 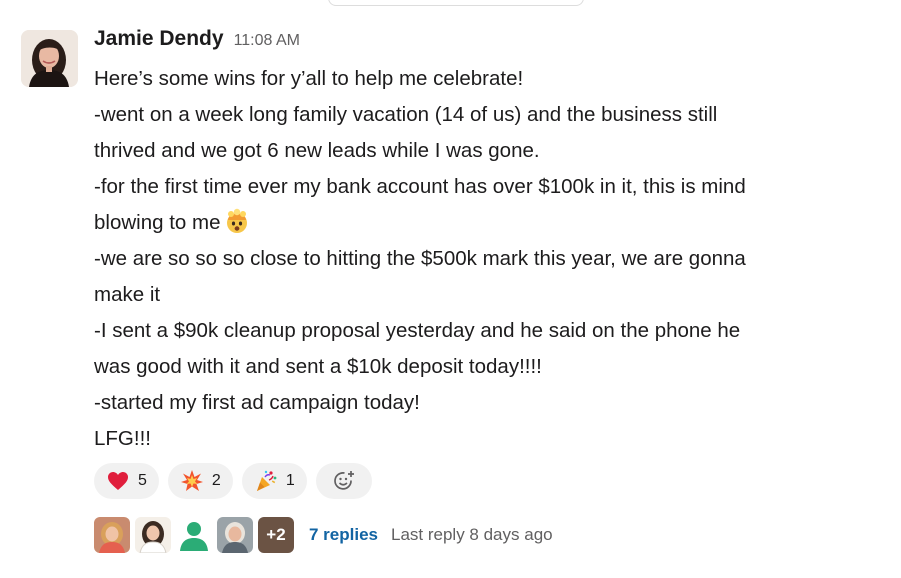 What do you see at coordinates (157, 222) in the screenshot?
I see `message-line: blowing to me` at bounding box center [157, 222].